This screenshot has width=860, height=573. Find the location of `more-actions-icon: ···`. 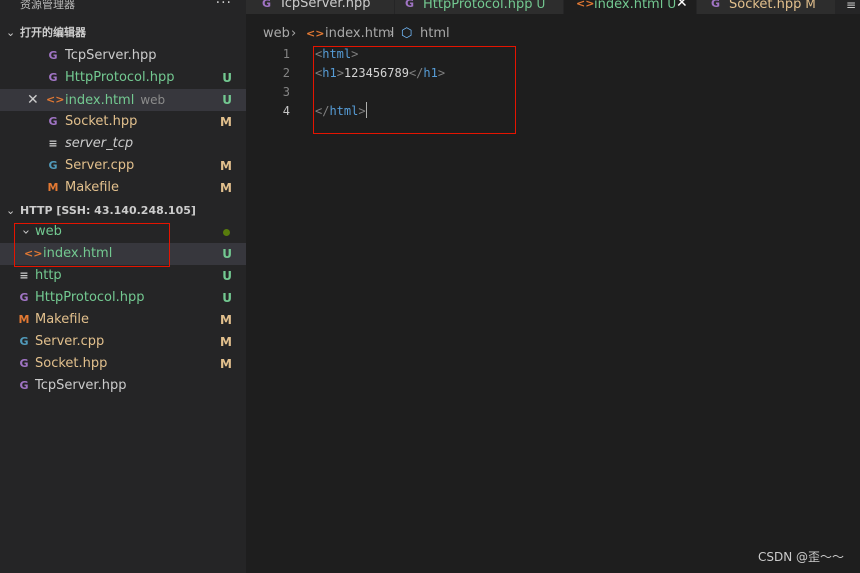

more-actions-icon: ··· is located at coordinates (224, 5).